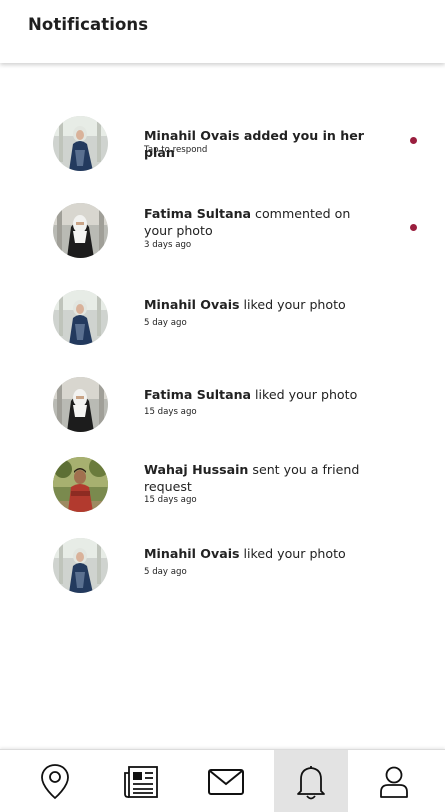 The width and height of the screenshot is (445, 812). I want to click on map-pin-icon, so click(55, 781).